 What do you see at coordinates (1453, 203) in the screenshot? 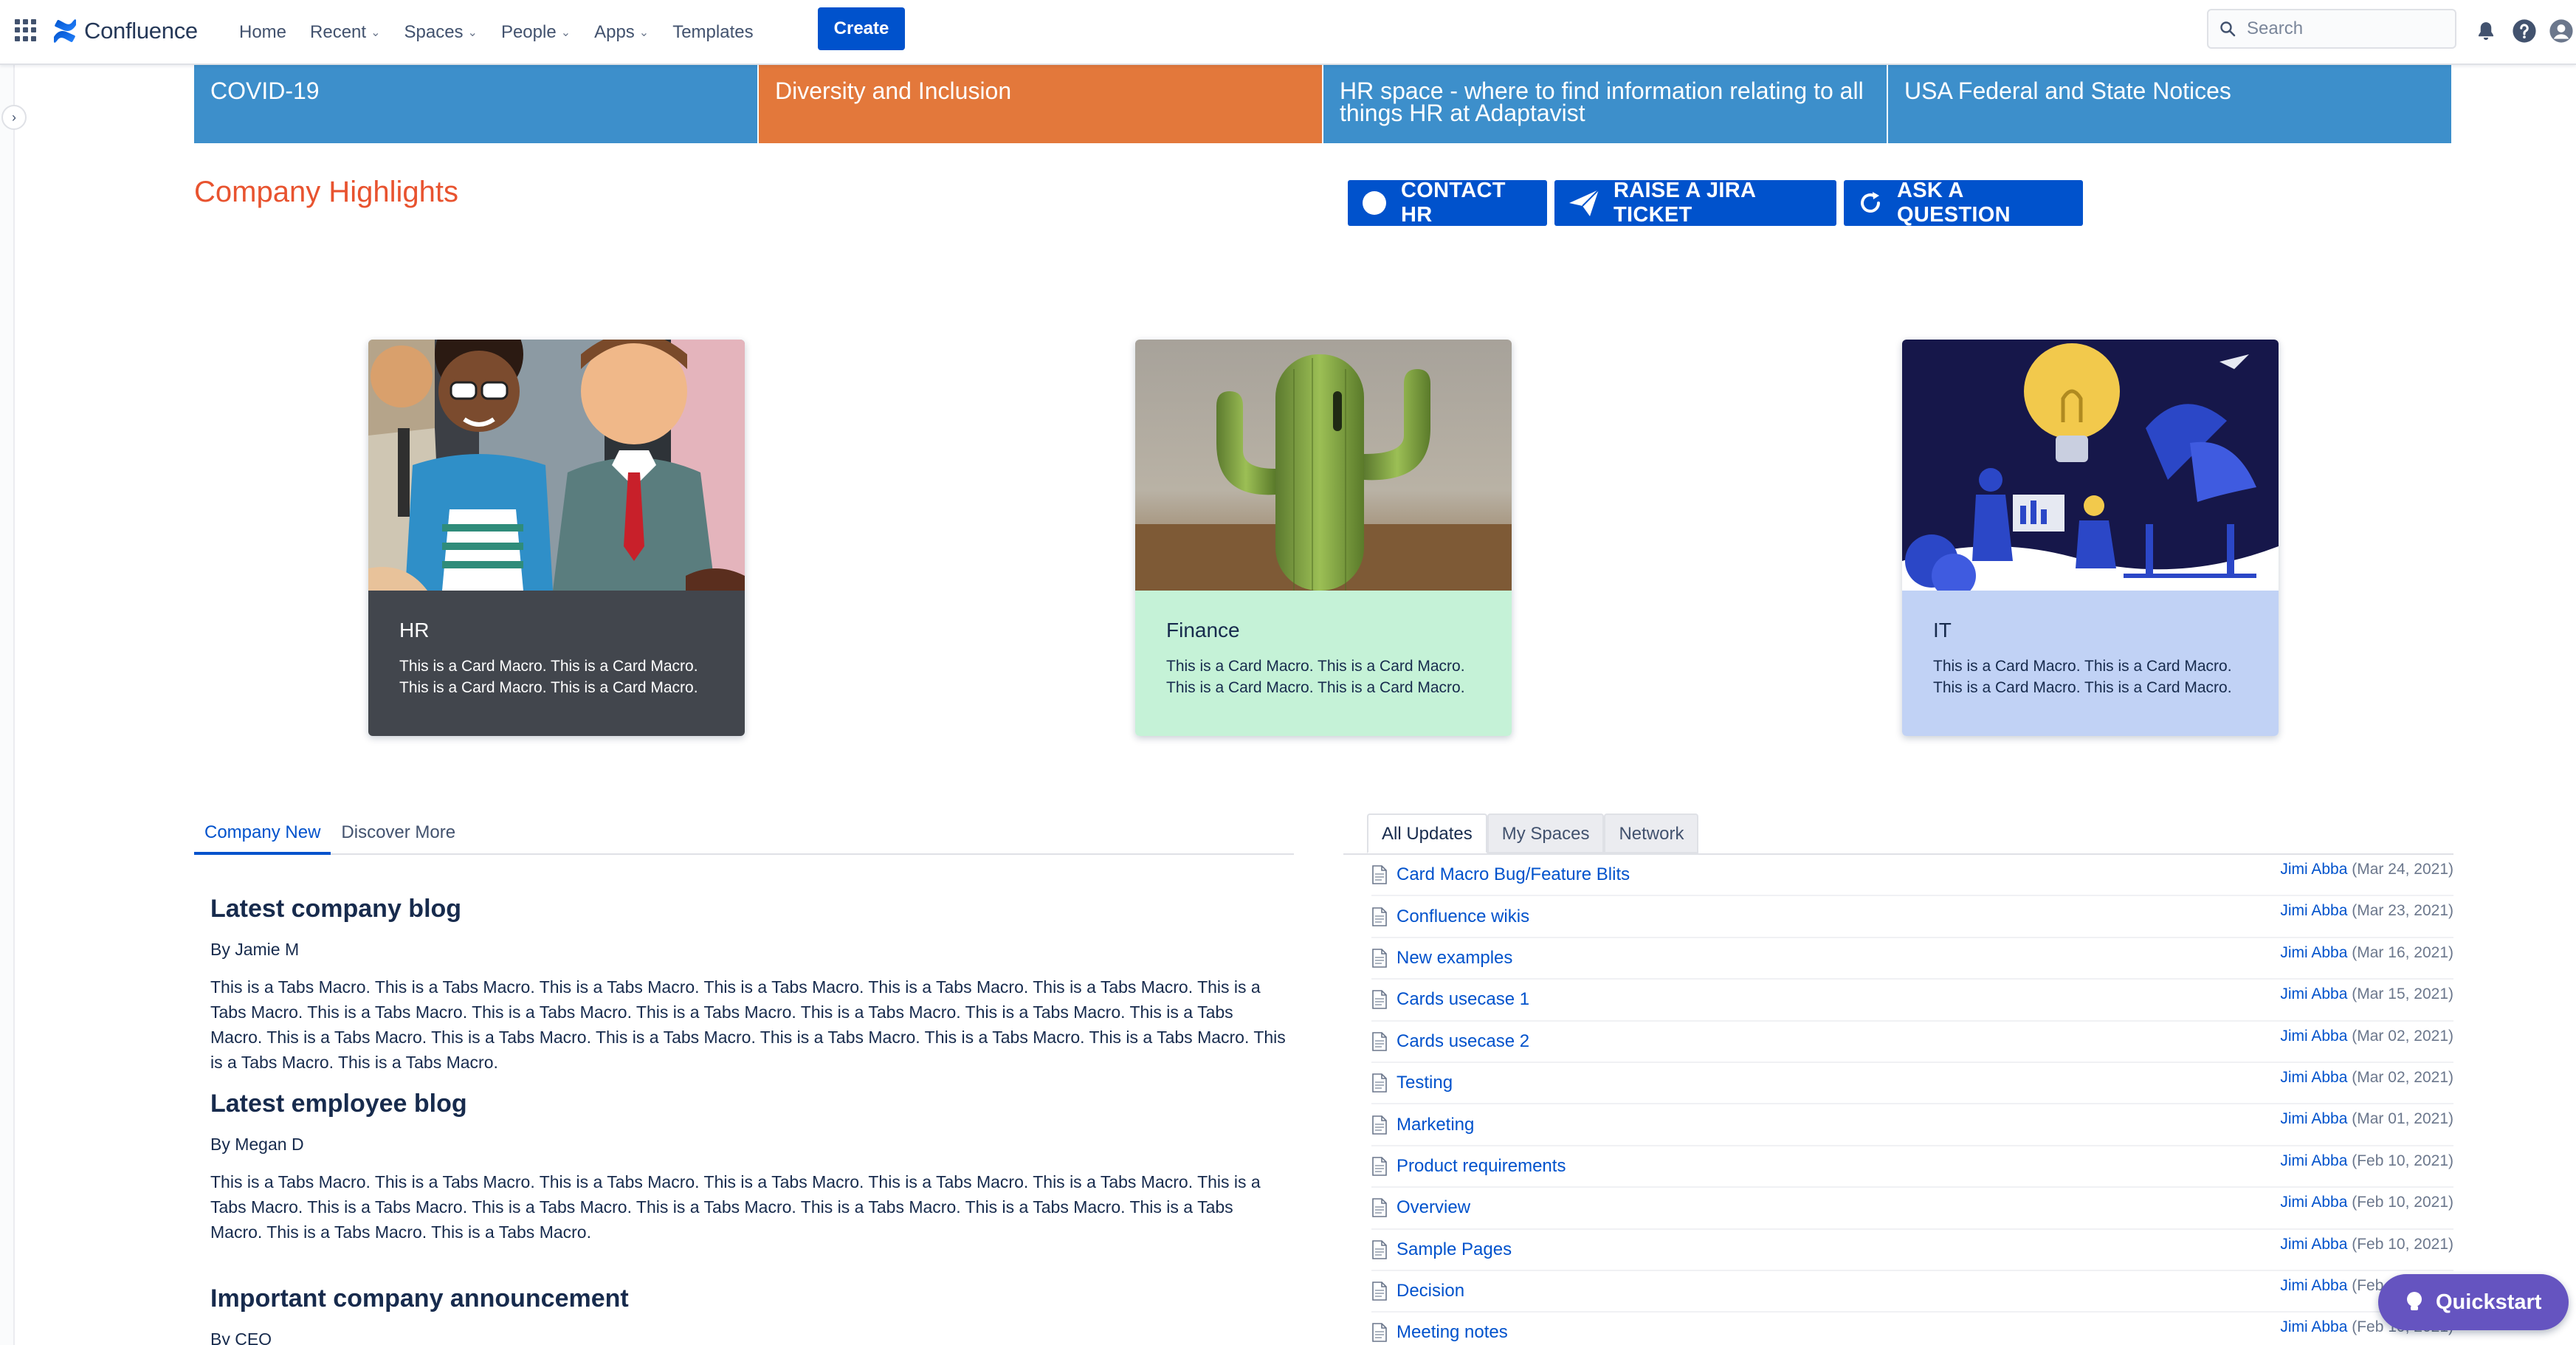
I see `contact-hr-label: CONTACT HR` at bounding box center [1453, 203].